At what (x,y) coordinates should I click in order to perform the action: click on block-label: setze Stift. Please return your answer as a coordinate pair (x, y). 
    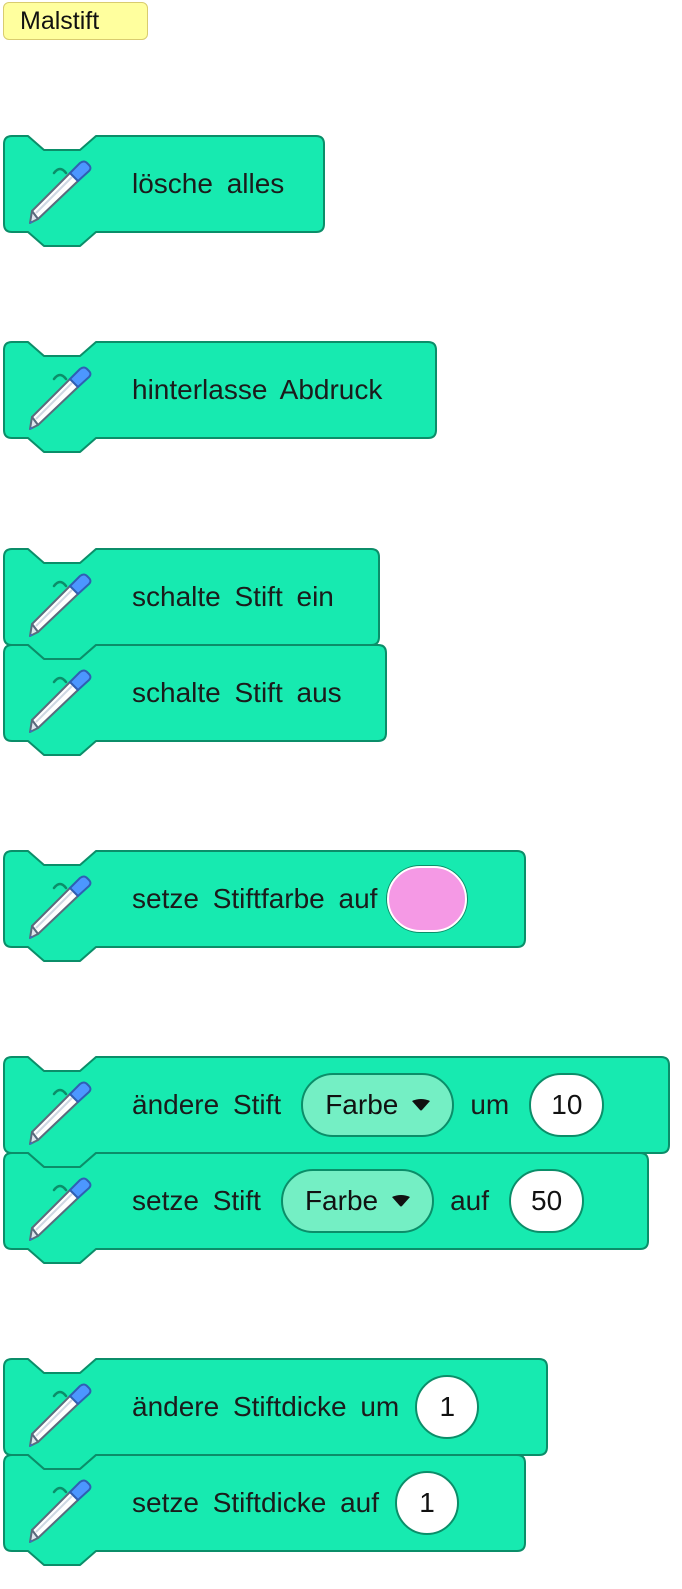
    Looking at the image, I should click on (196, 1200).